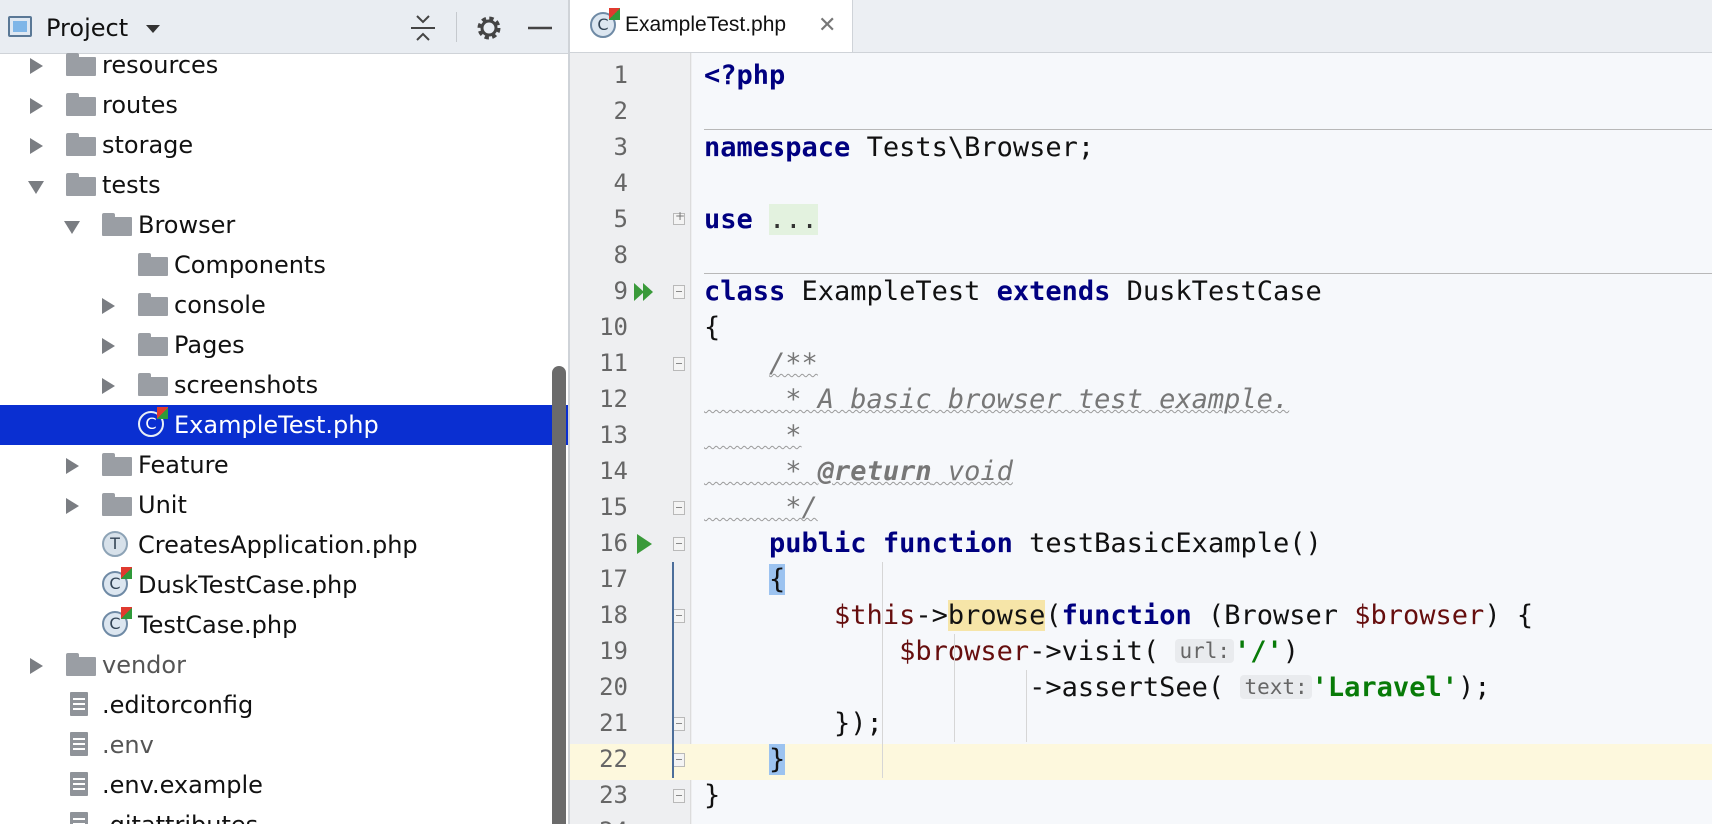 This screenshot has height=824, width=1712. What do you see at coordinates (644, 544) in the screenshot?
I see `run-test-icon` at bounding box center [644, 544].